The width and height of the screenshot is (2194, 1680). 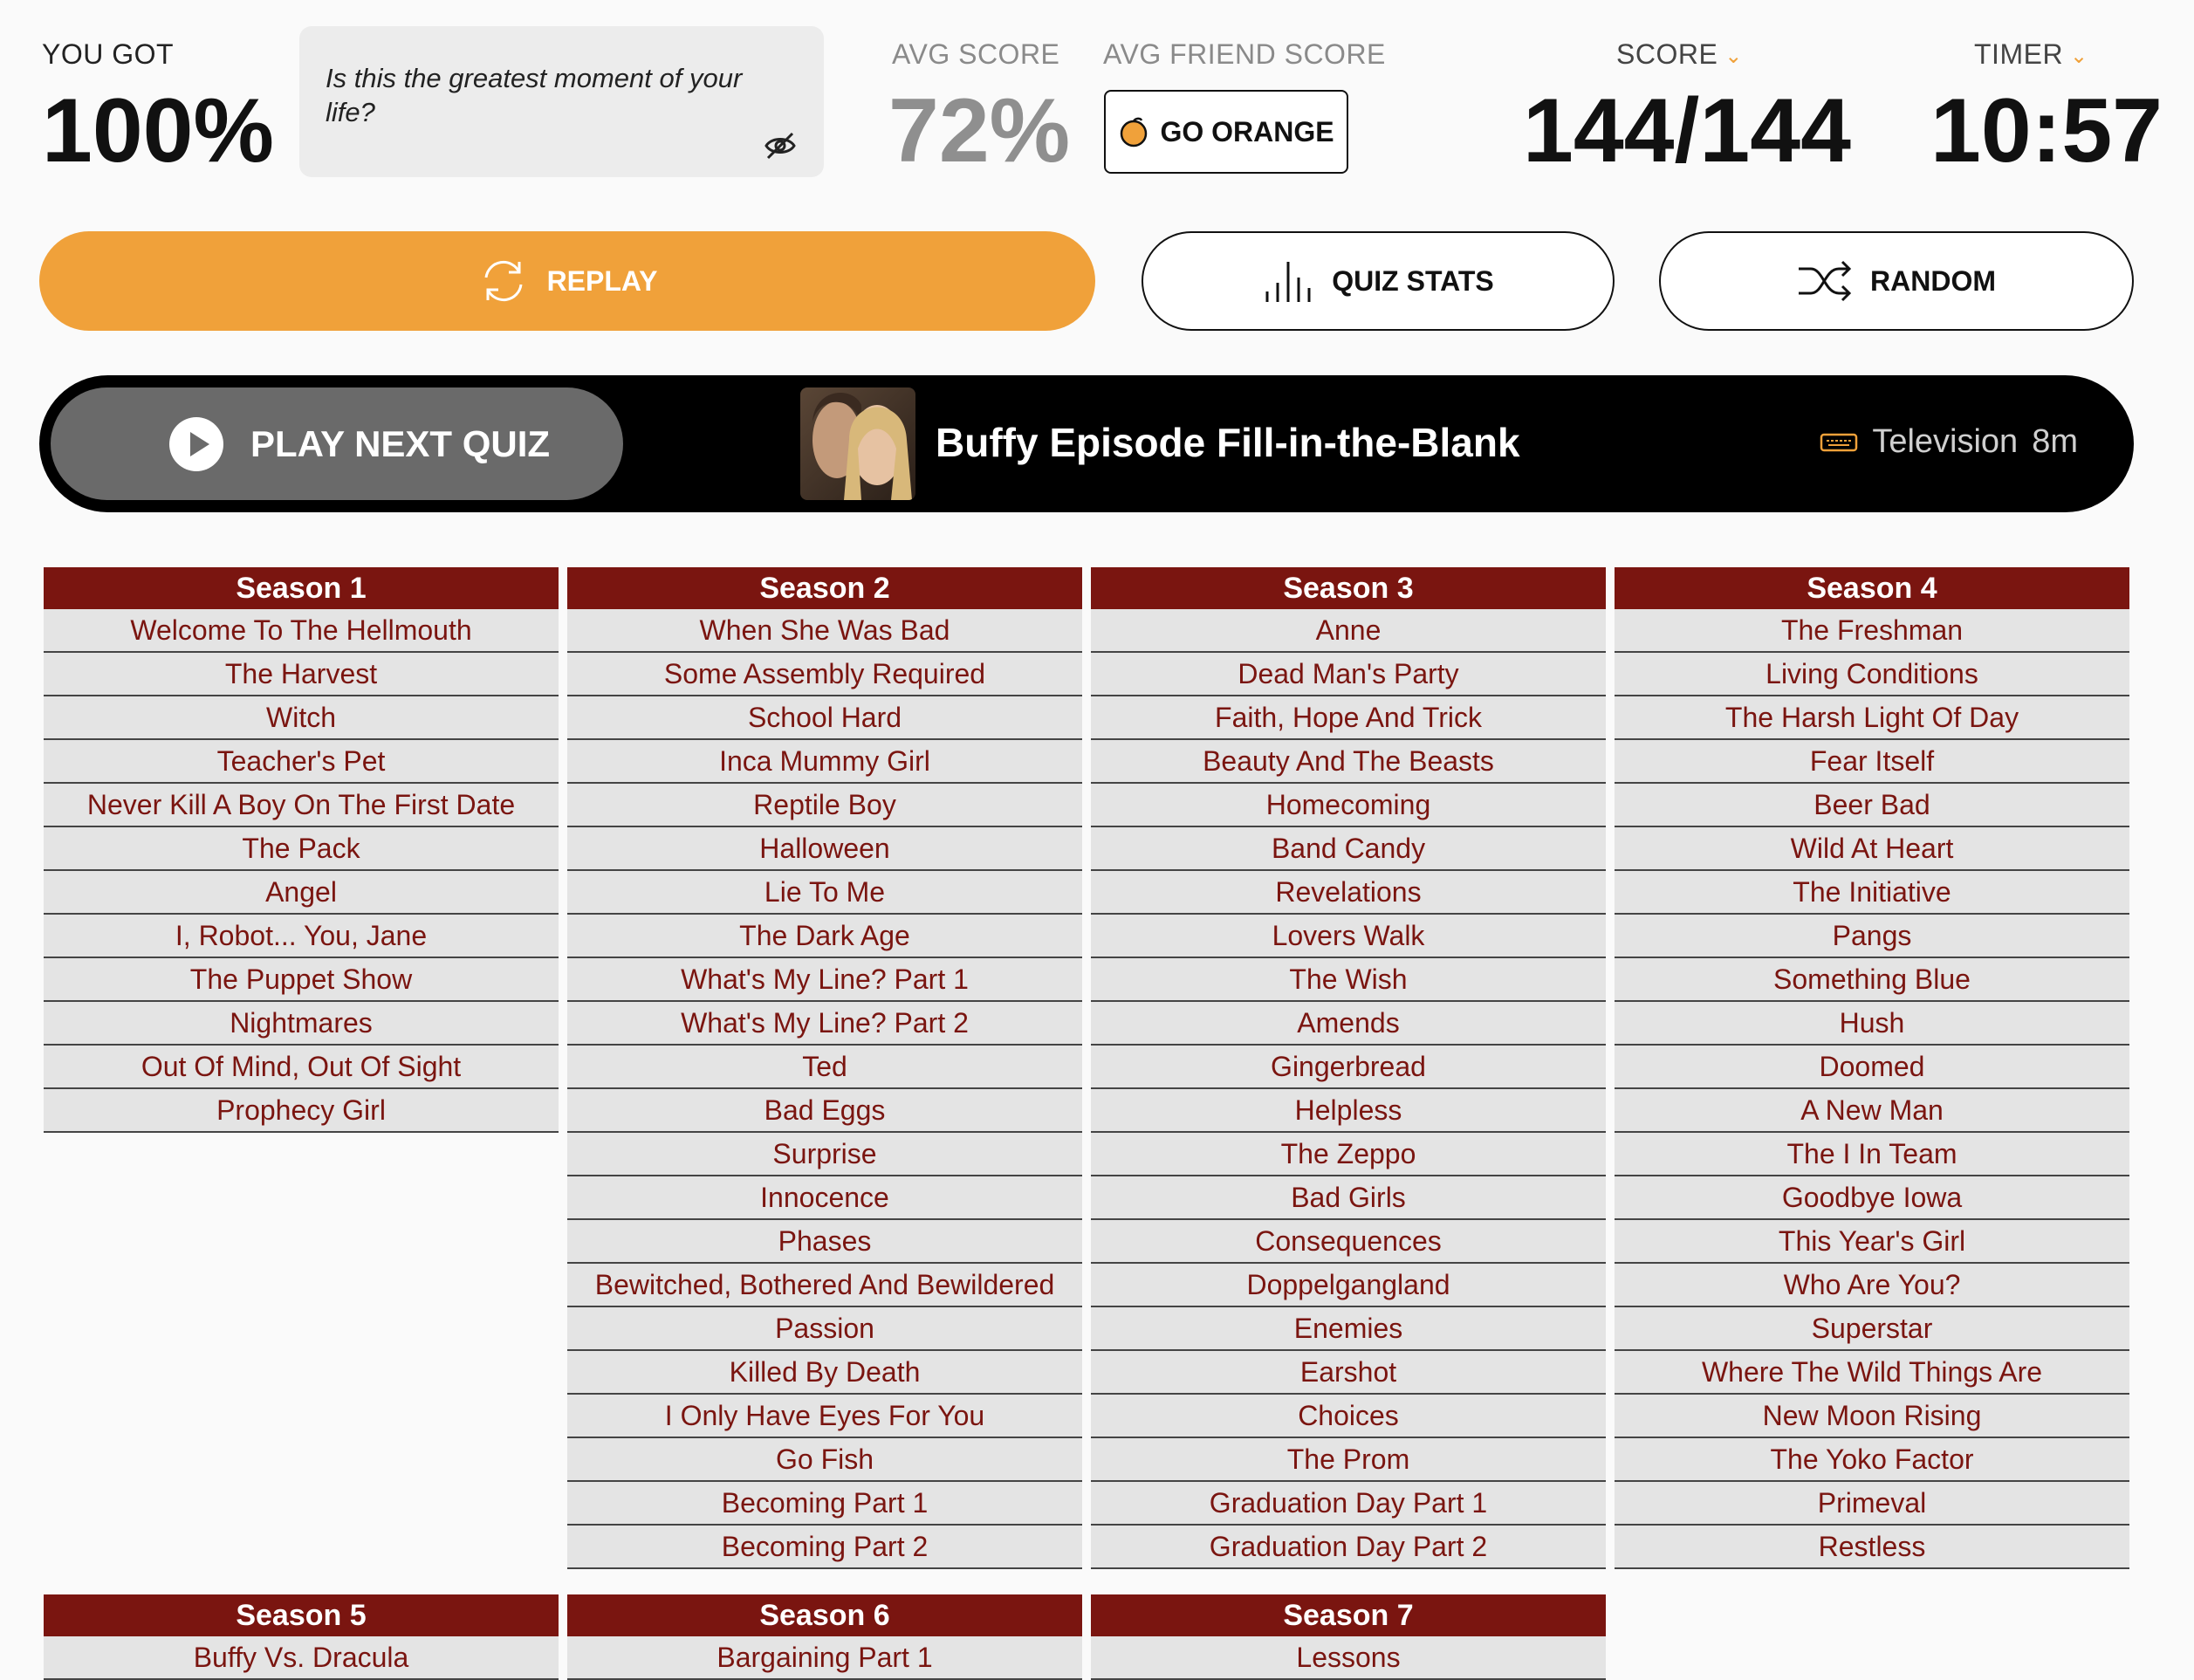 I want to click on episode-answer: The Freshman, so click(x=1872, y=631).